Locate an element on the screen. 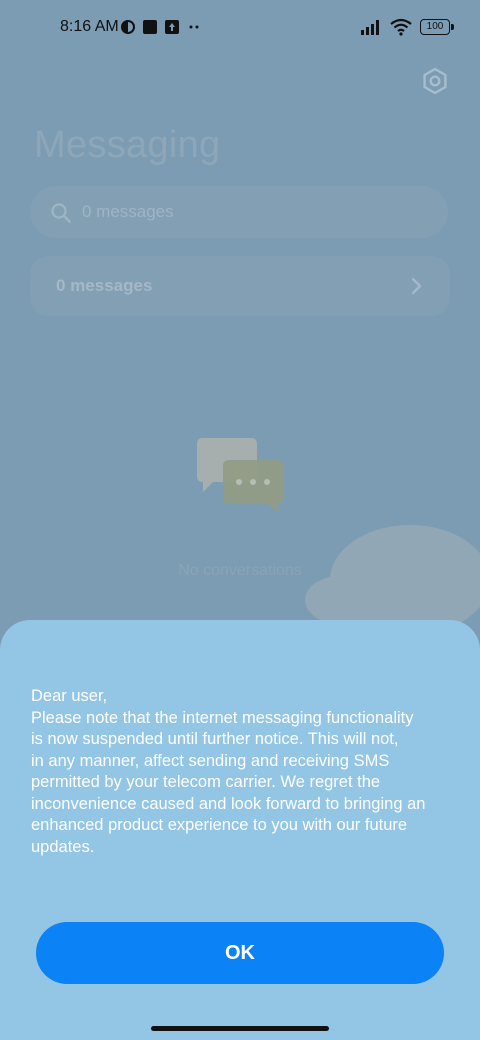  square-icon is located at coordinates (150, 27).